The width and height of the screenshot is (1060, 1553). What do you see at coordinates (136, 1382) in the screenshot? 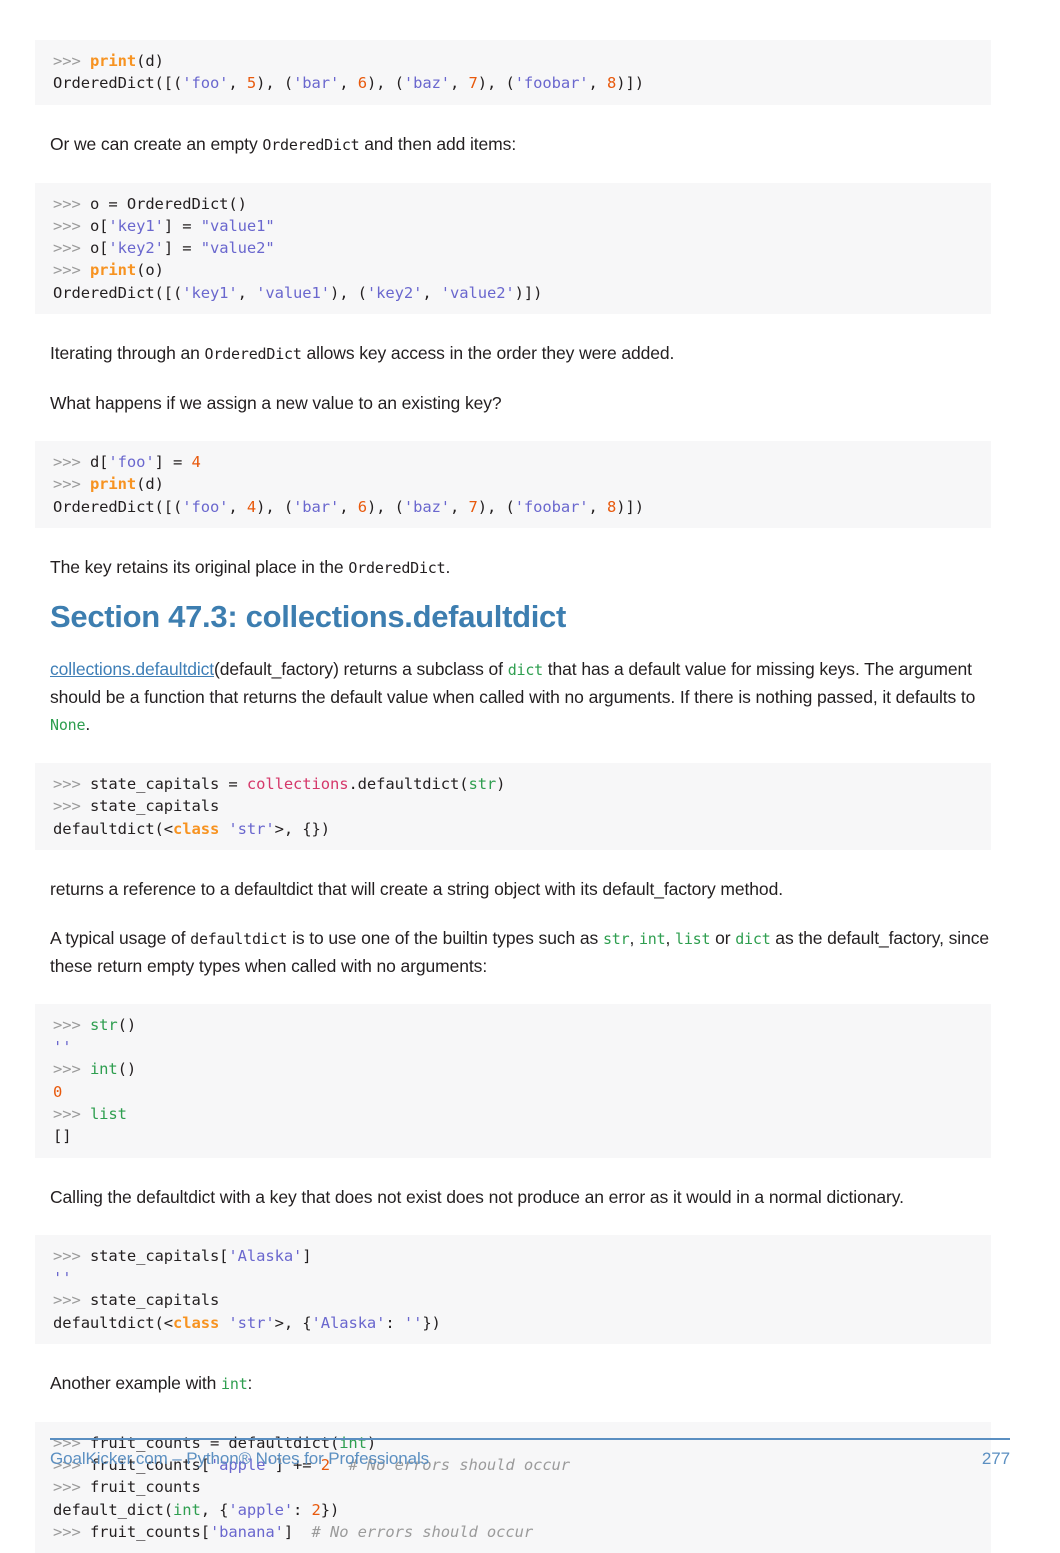
I see `para9-text-a: Another example with` at bounding box center [136, 1382].